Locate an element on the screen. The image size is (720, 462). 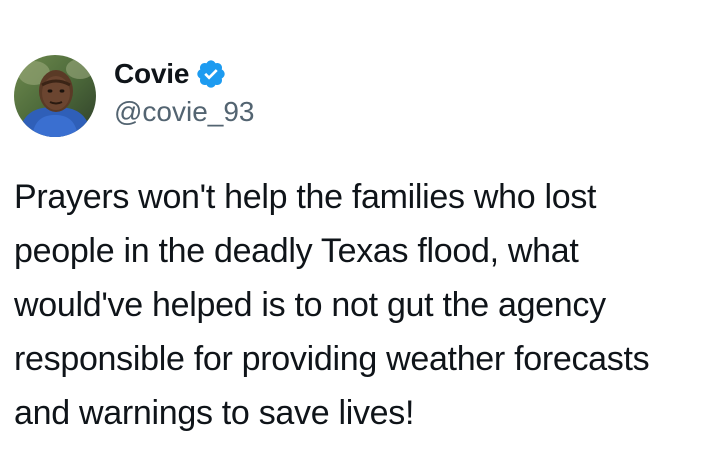
user-avatar is located at coordinates (55, 96).